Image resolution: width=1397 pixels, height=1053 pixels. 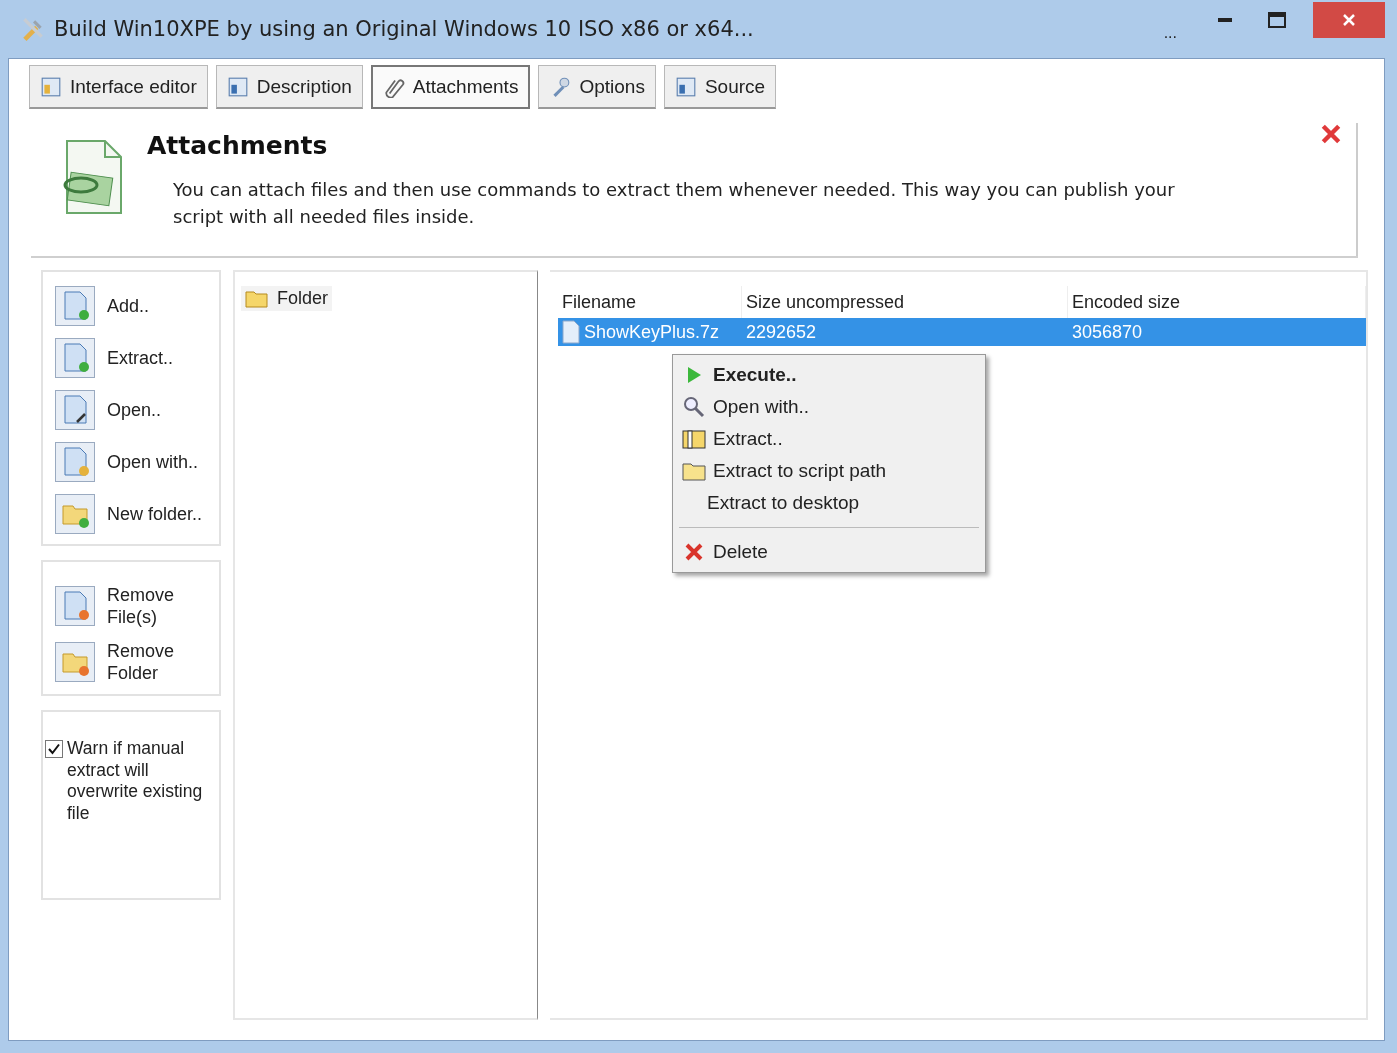 I want to click on close-button, so click(x=1349, y=20).